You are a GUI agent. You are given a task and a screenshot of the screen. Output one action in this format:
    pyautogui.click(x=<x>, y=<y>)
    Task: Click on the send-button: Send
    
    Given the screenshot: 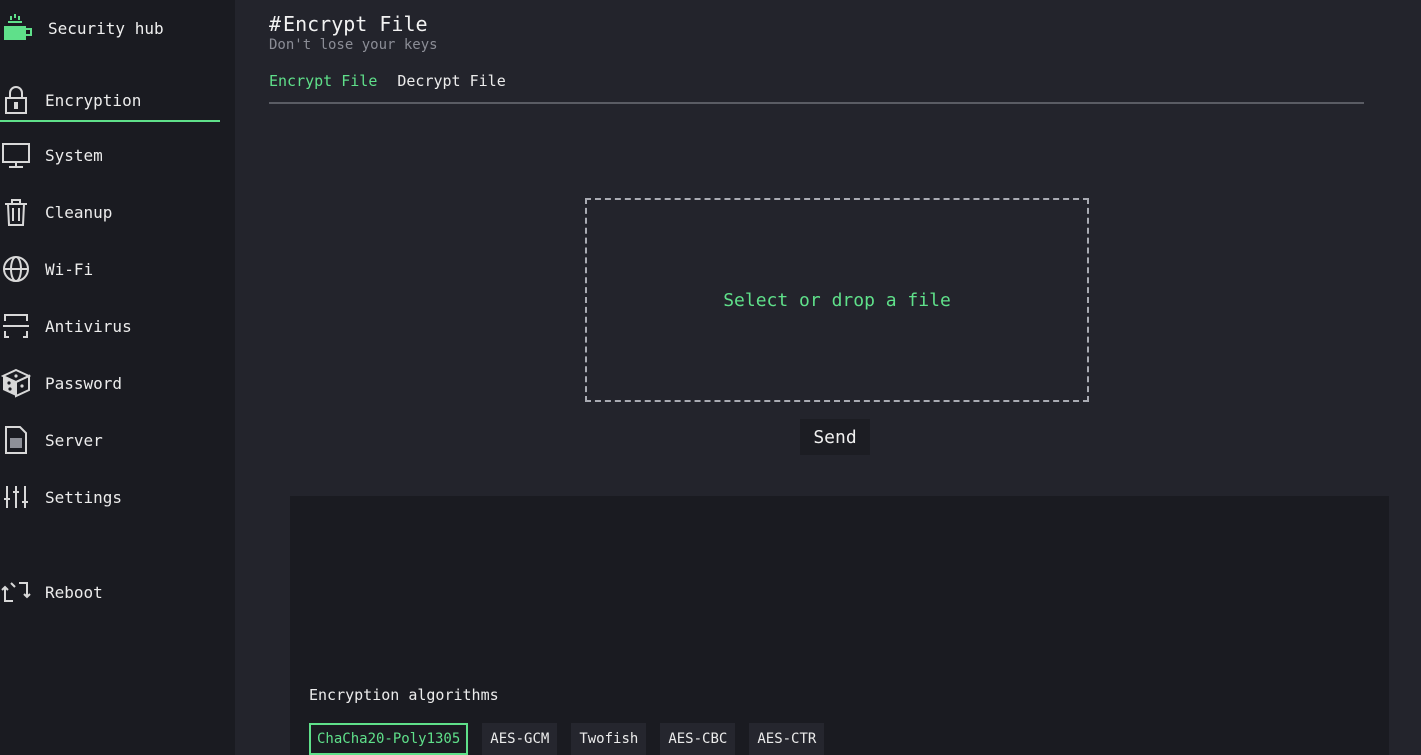 What is the action you would take?
    pyautogui.click(x=835, y=437)
    